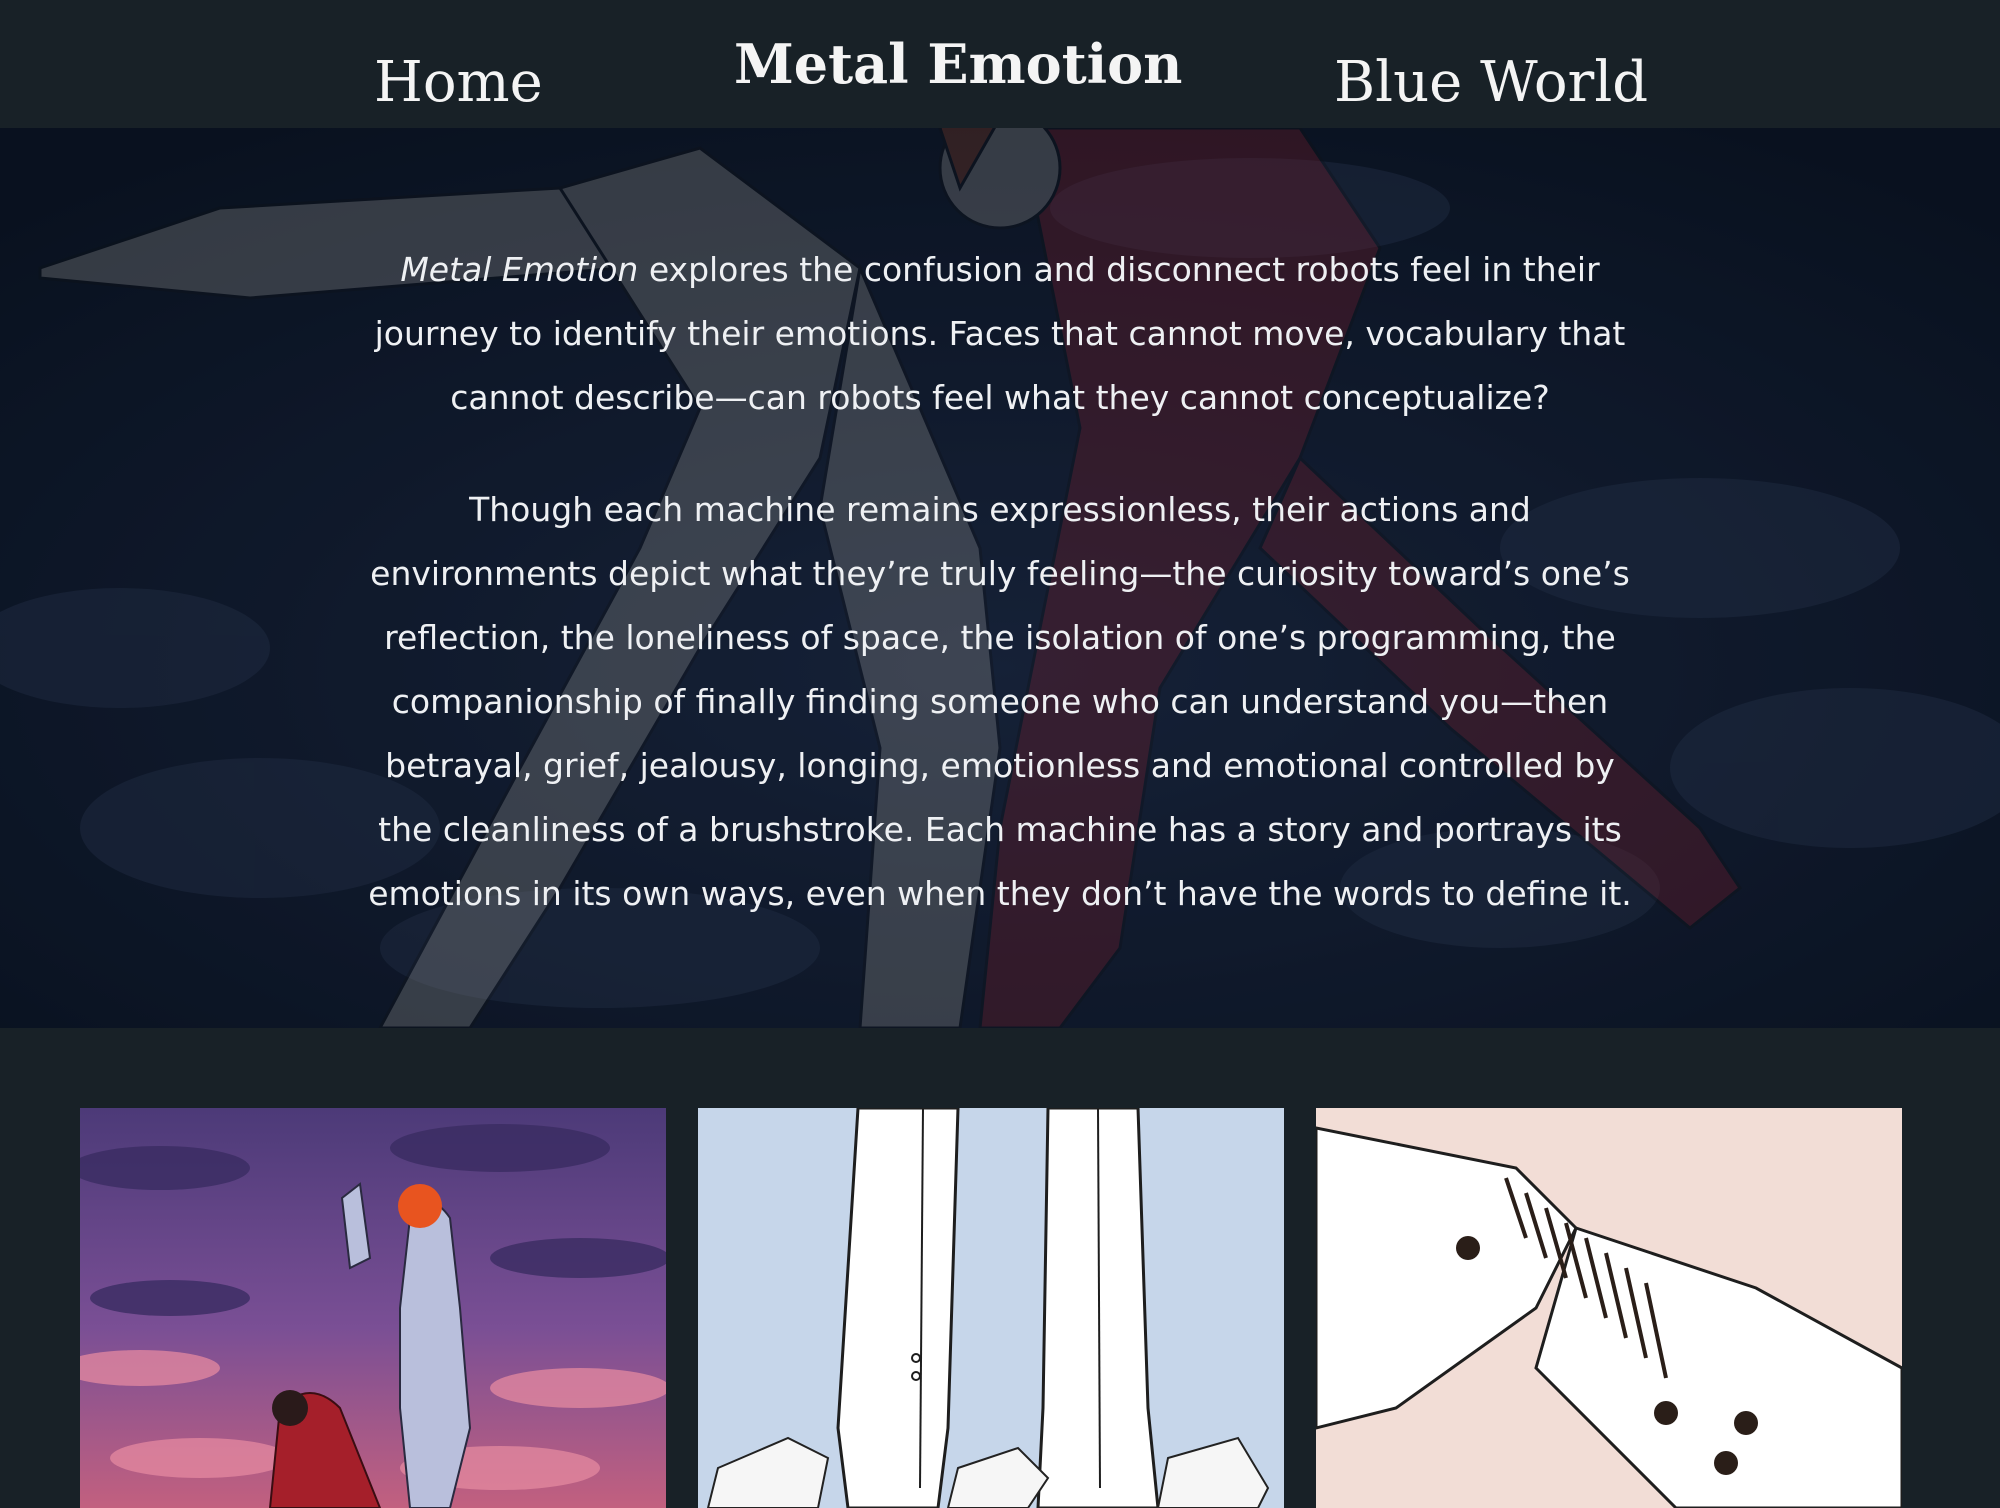 The width and height of the screenshot is (2000, 1508). I want to click on purple-sky-robots-painting, so click(373, 1308).